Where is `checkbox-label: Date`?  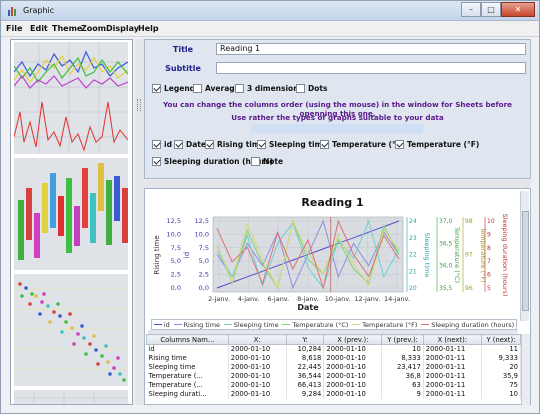 checkbox-label: Date is located at coordinates (196, 144).